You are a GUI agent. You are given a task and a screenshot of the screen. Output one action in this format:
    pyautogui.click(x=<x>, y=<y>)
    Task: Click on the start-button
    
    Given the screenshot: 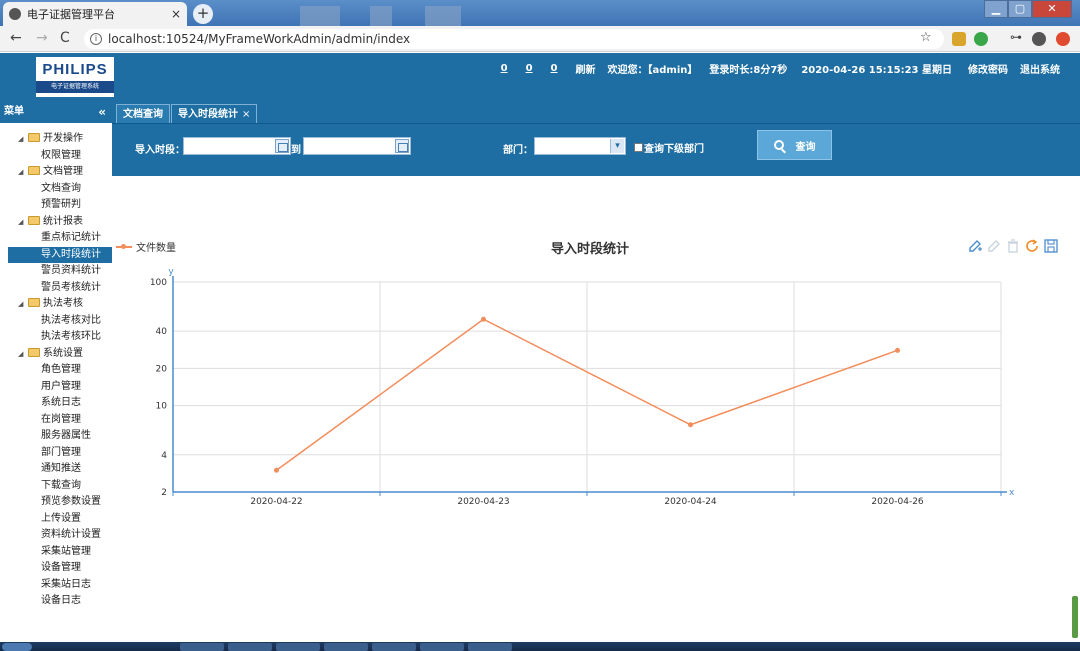 What is the action you would take?
    pyautogui.click(x=17, y=647)
    